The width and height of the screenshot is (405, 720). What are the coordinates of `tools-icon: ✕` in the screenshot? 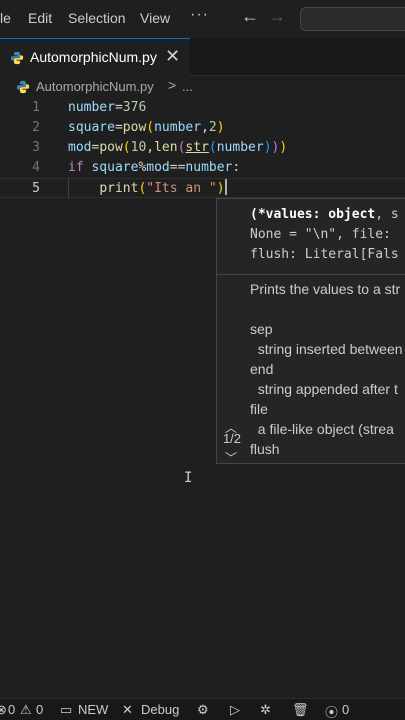 It's located at (127, 709).